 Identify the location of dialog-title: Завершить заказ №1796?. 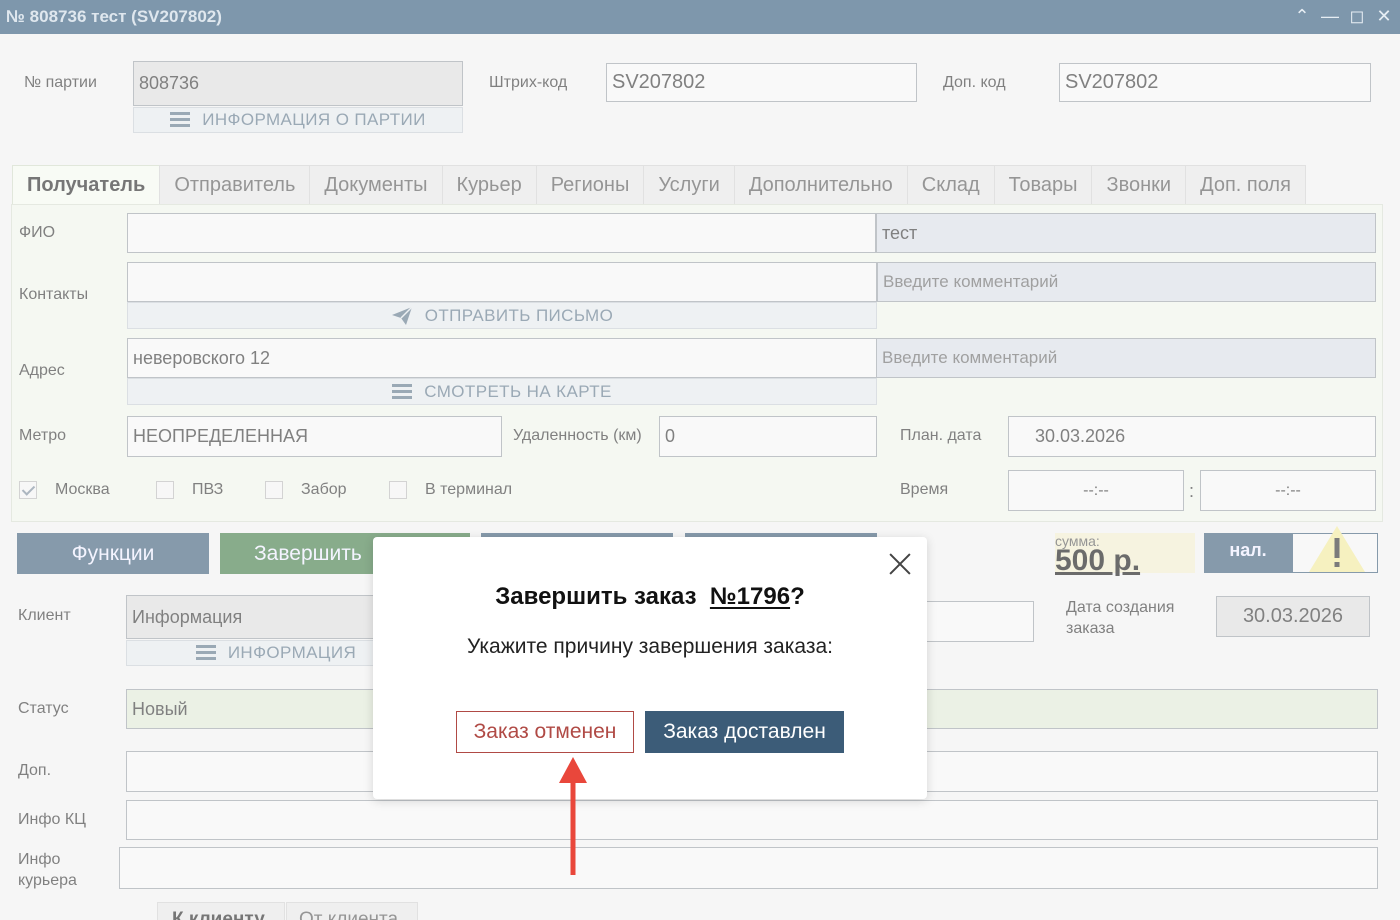
(650, 597).